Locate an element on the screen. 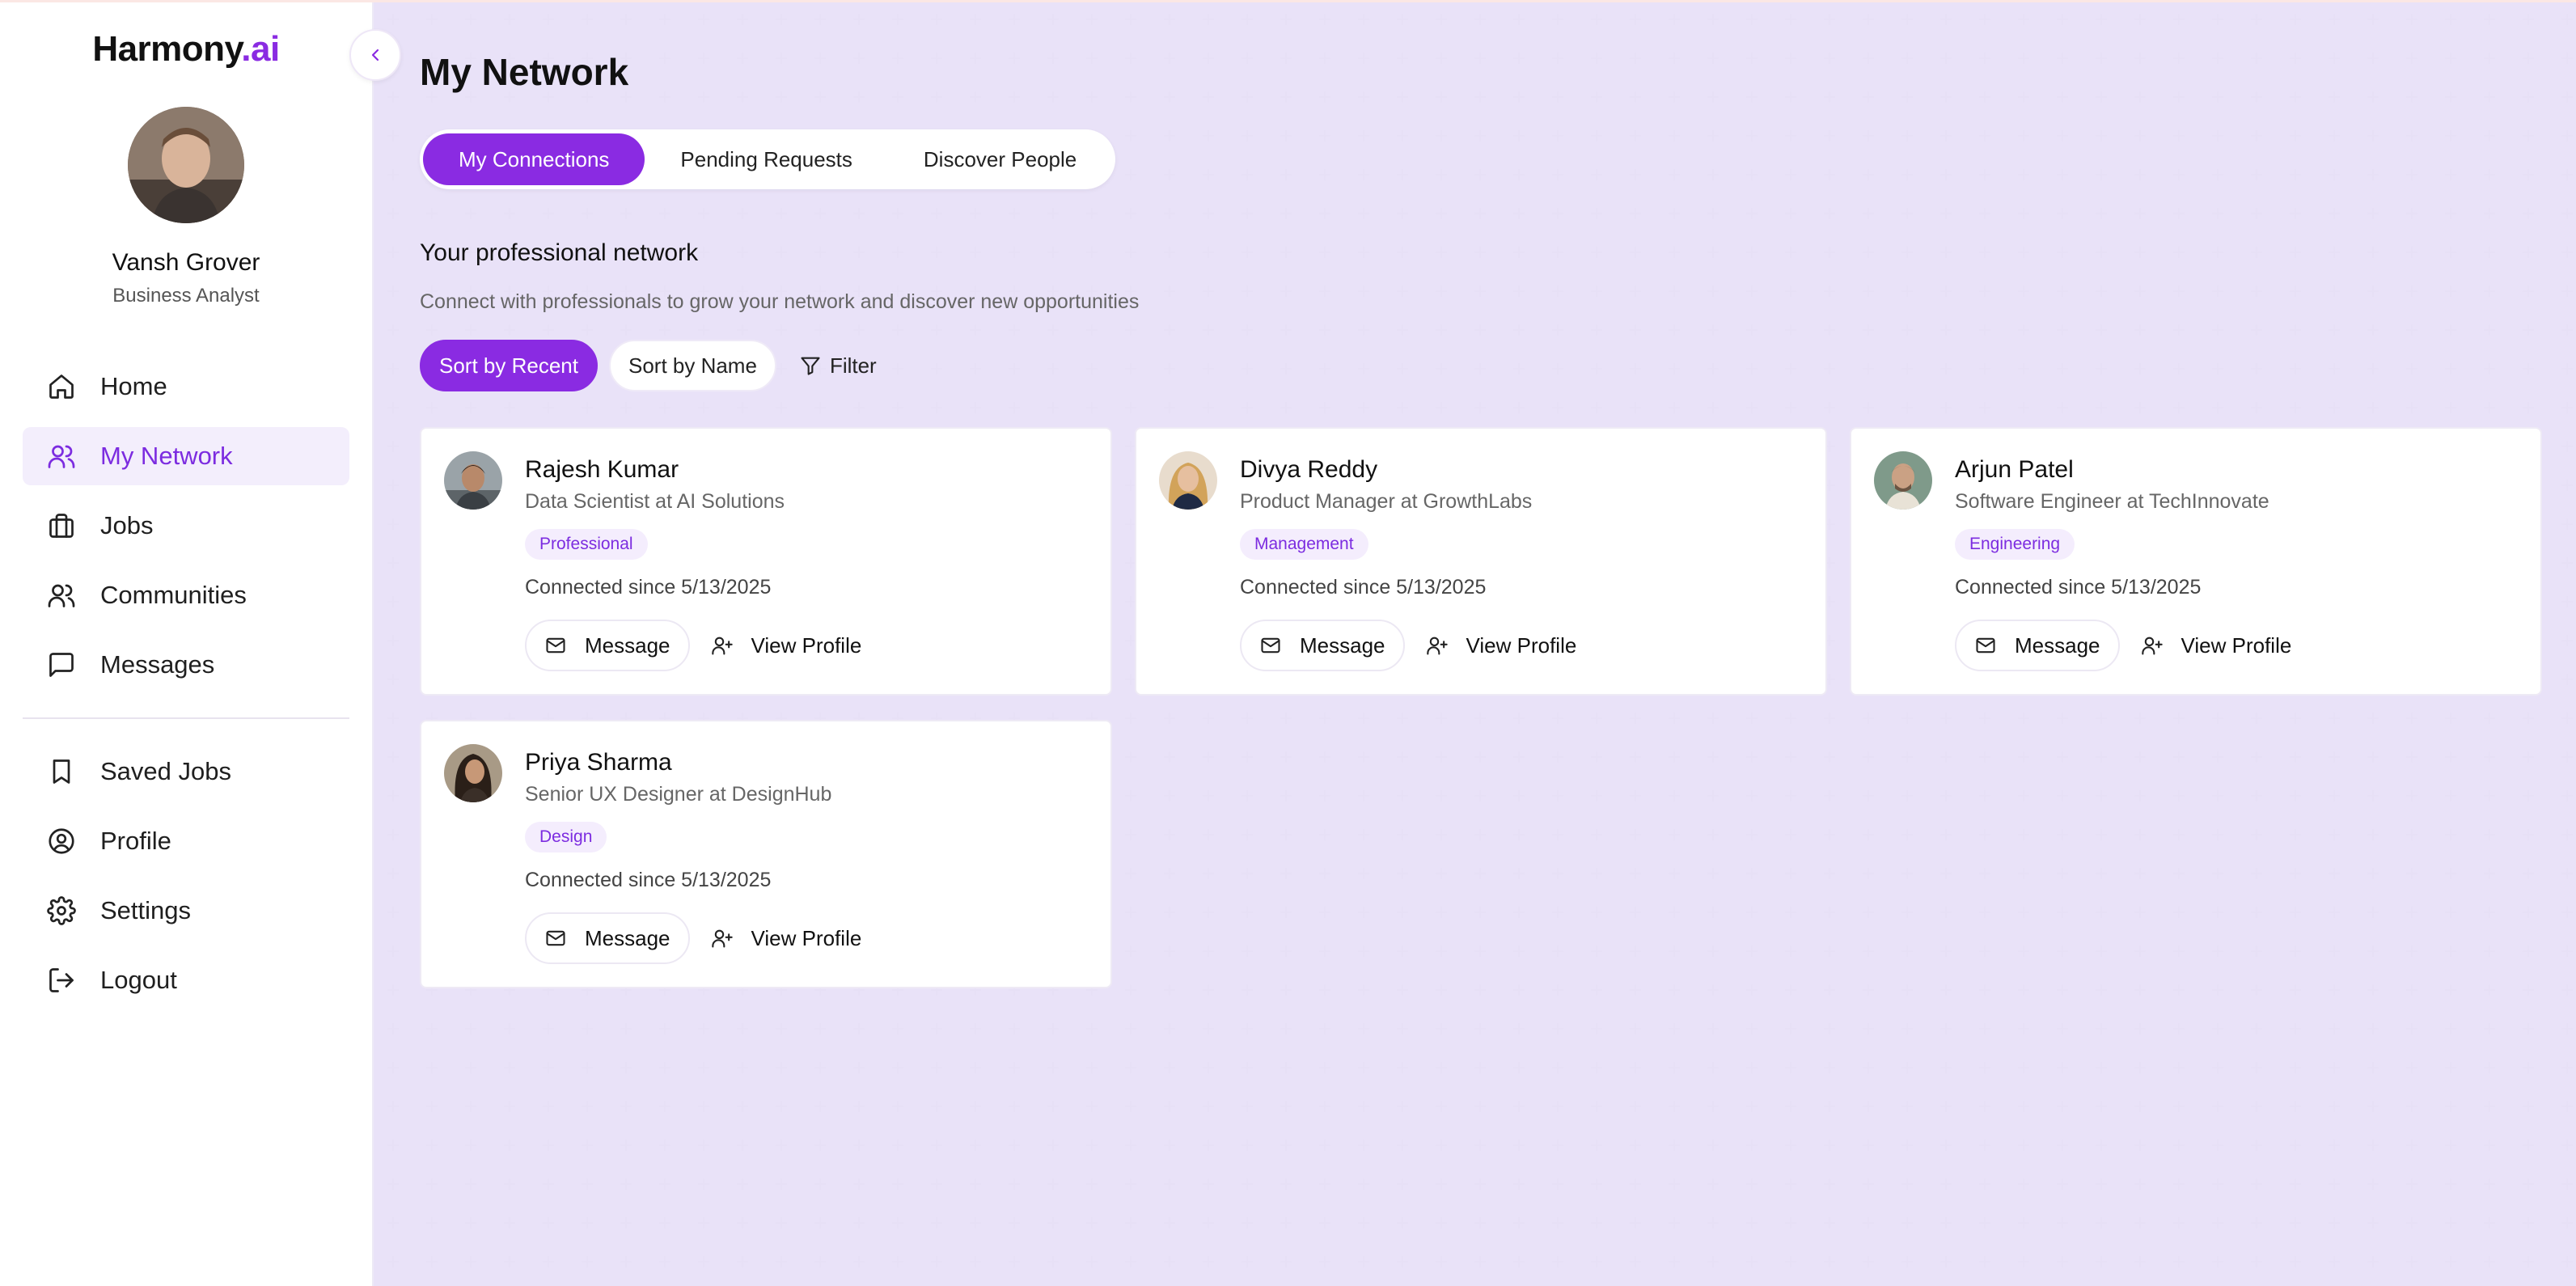  sort-by-name-button: Sort by Name is located at coordinates (692, 365).